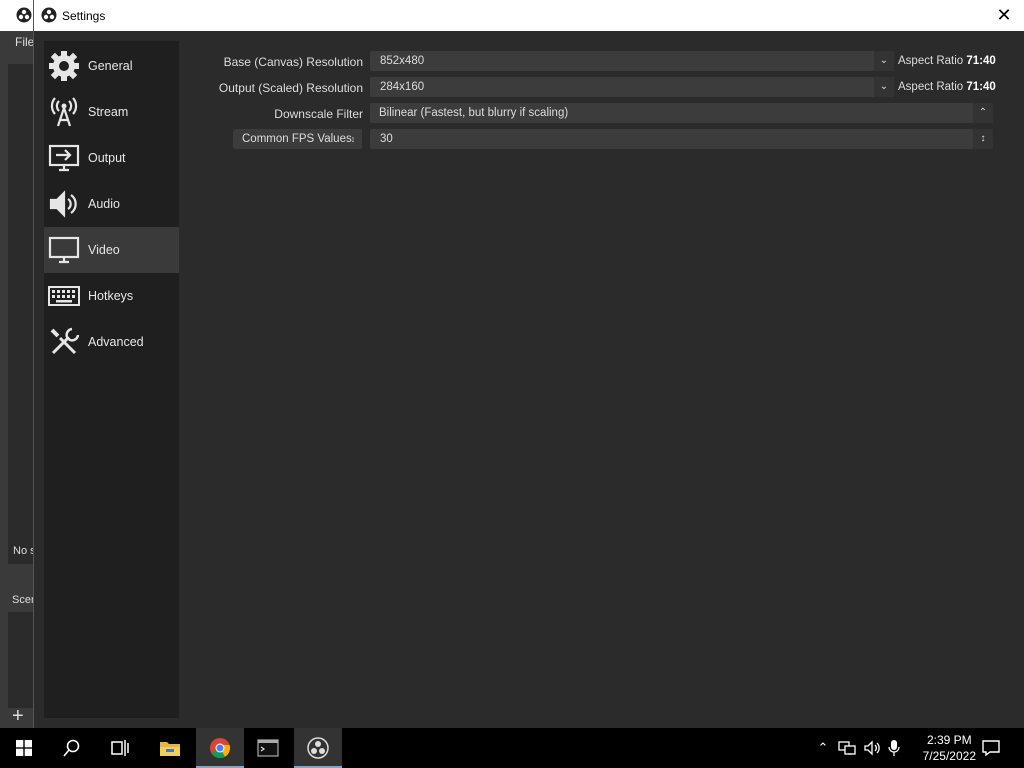 The width and height of the screenshot is (1024, 768). I want to click on search-button, so click(72, 748).